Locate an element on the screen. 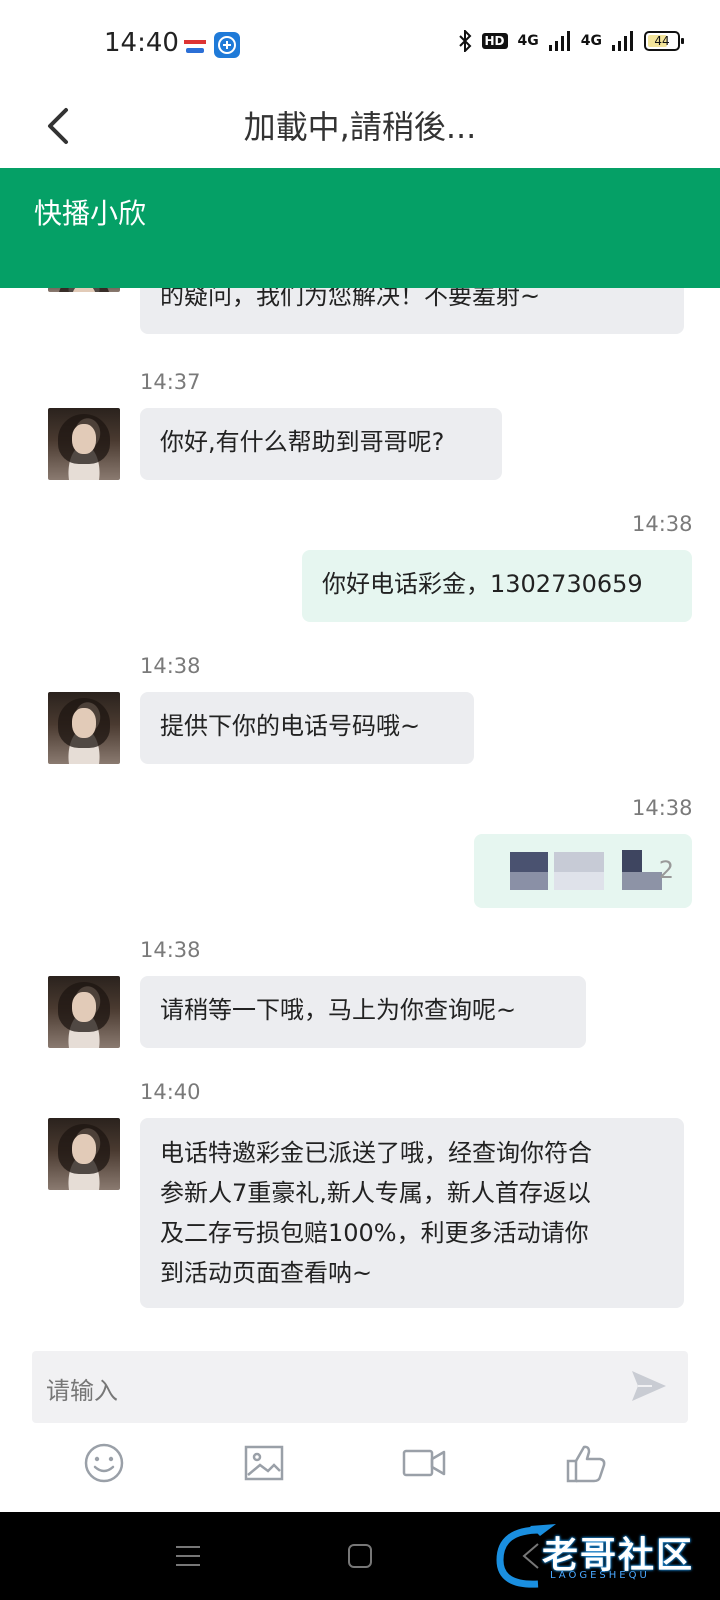 Image resolution: width=720 pixels, height=1600 pixels. network-label-2: 4G is located at coordinates (591, 41).